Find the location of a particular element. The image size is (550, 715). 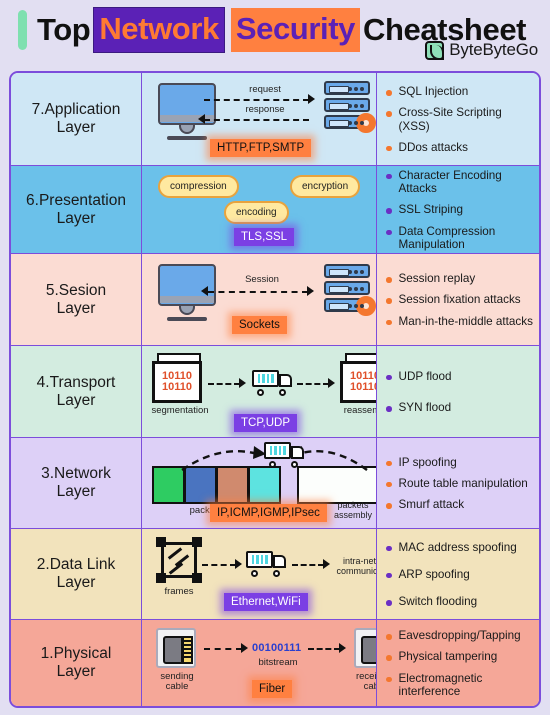

session-arrow-line is located at coordinates (258, 292).